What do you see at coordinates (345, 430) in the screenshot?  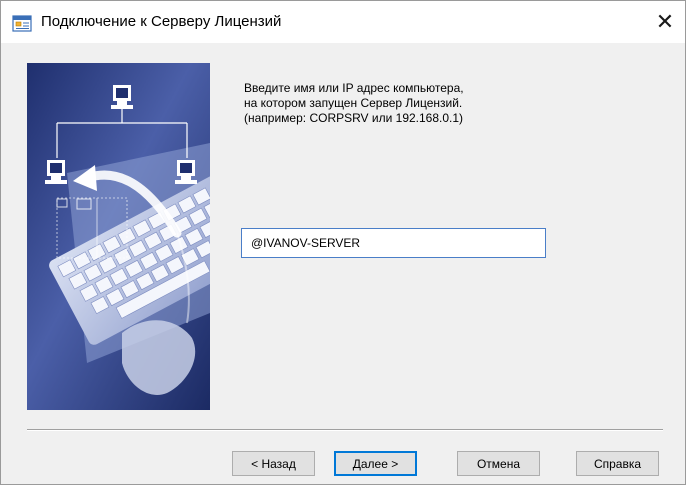 I see `separator-line` at bounding box center [345, 430].